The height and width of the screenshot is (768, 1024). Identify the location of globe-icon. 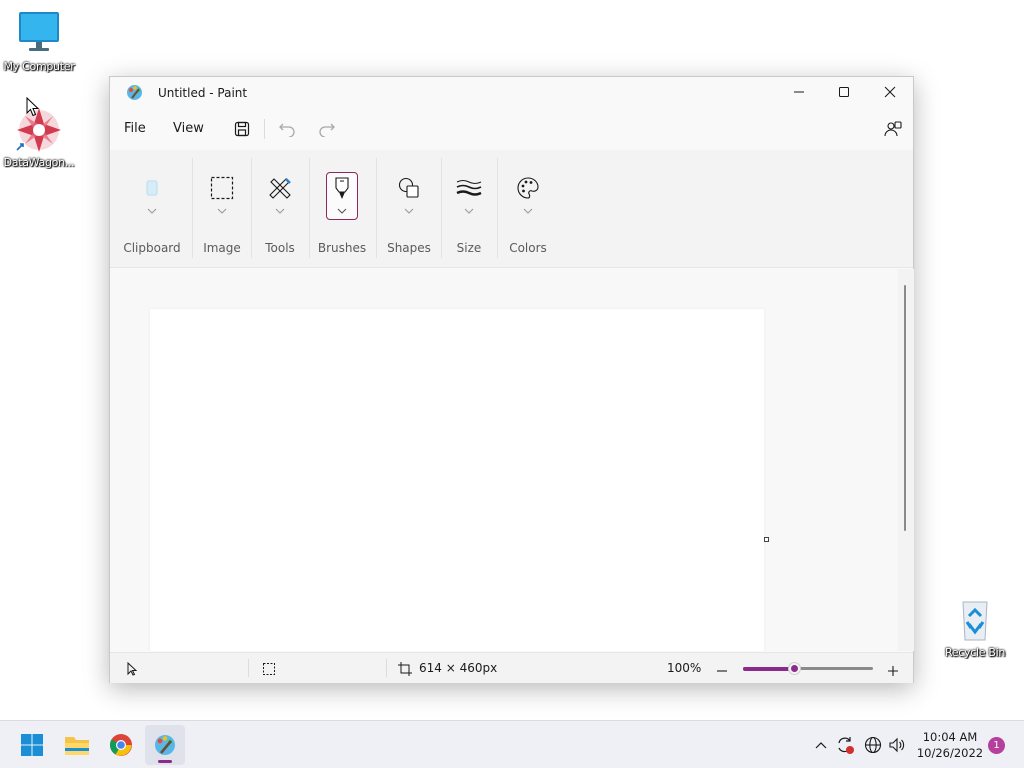
(873, 745).